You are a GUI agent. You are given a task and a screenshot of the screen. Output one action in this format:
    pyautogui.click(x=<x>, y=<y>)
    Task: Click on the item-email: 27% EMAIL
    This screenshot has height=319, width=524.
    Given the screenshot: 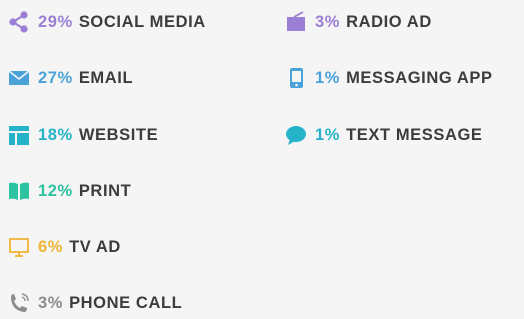 What is the action you would take?
    pyautogui.click(x=70, y=78)
    